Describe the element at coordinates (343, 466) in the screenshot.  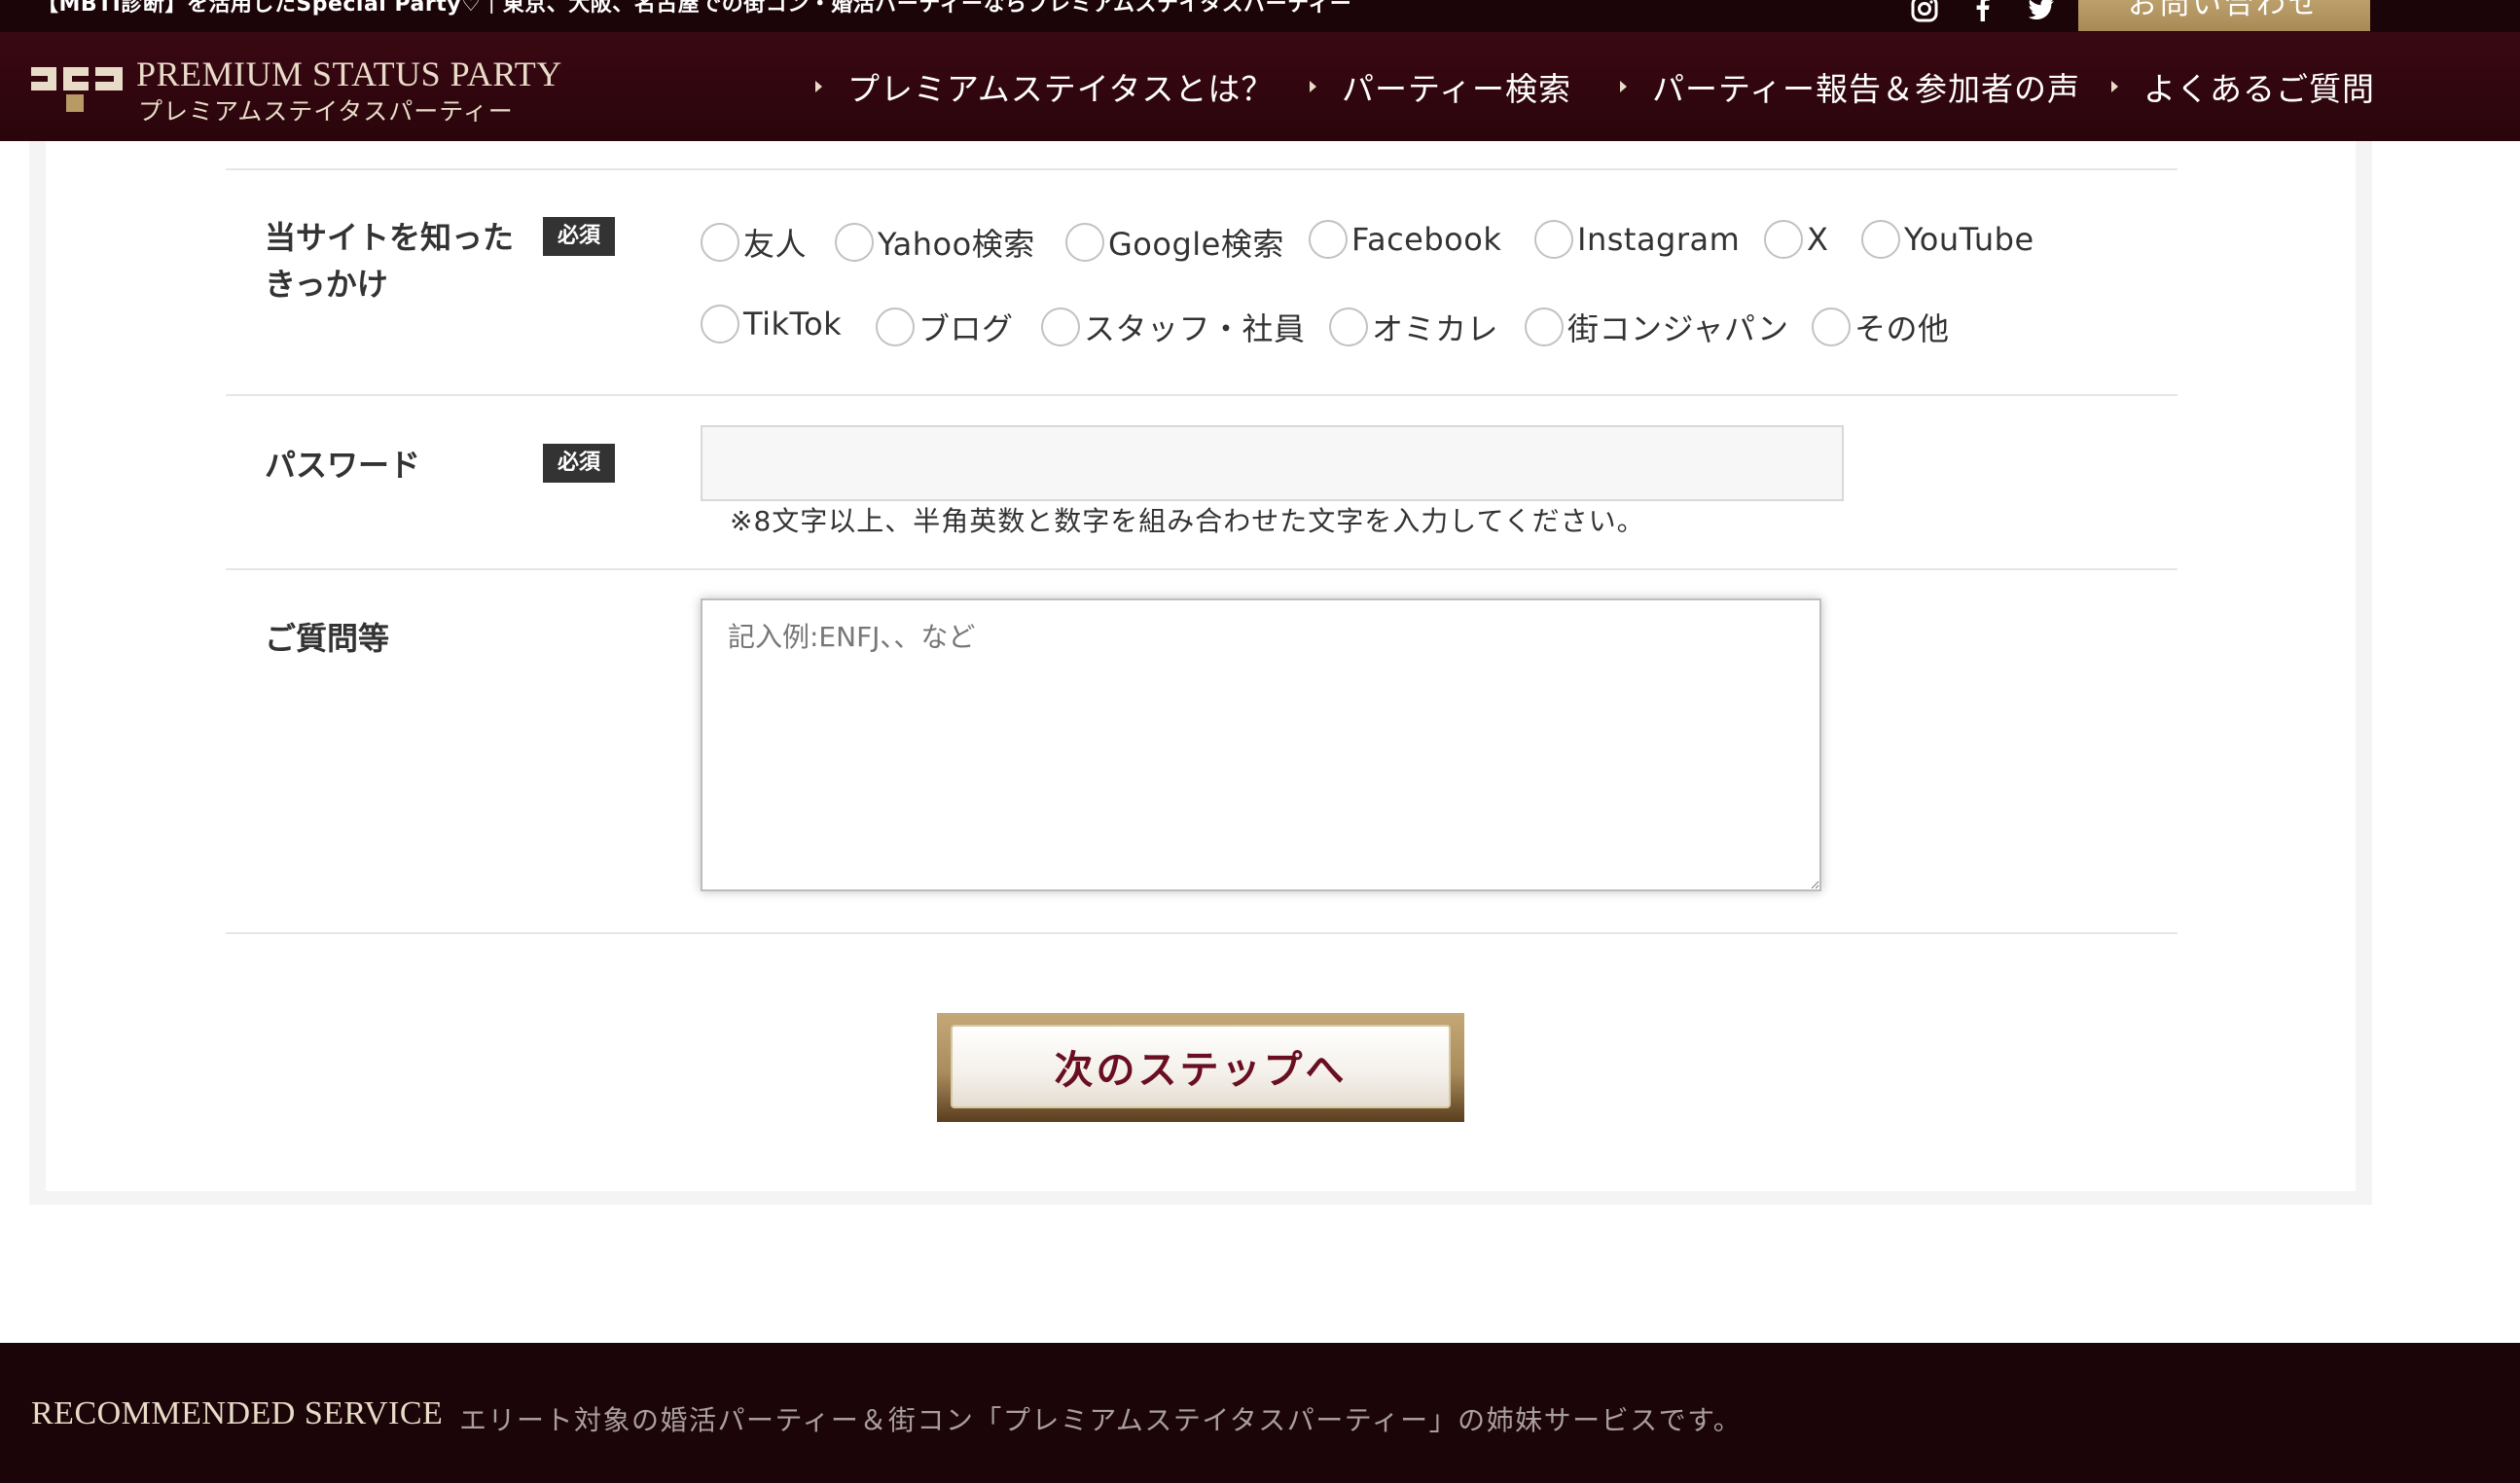
I see `password-label: パスワード` at that location.